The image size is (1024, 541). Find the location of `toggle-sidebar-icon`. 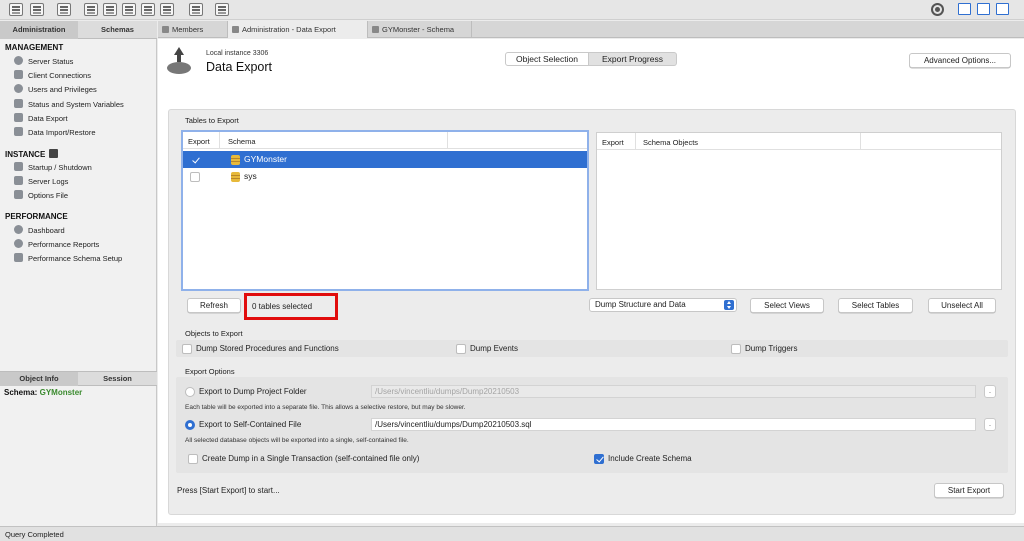

toggle-sidebar-icon is located at coordinates (964, 9).